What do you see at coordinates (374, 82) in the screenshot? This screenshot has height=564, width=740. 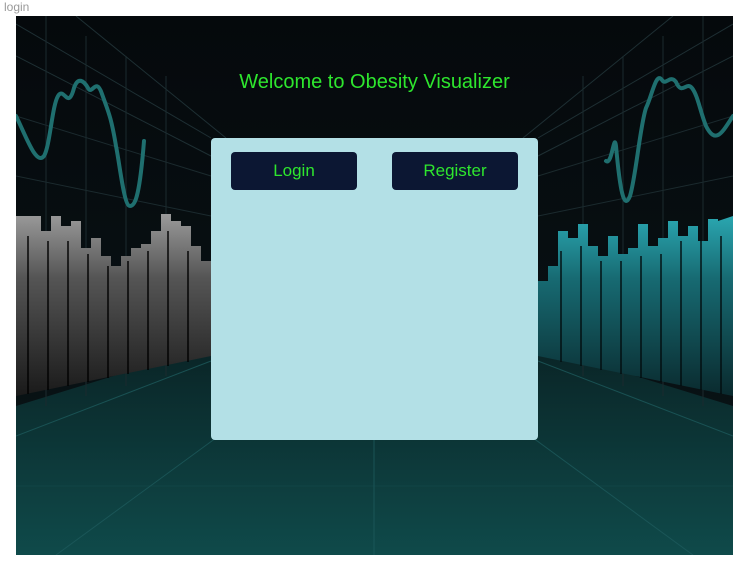 I see `page-title: Welcome to Obesity Visualizer` at bounding box center [374, 82].